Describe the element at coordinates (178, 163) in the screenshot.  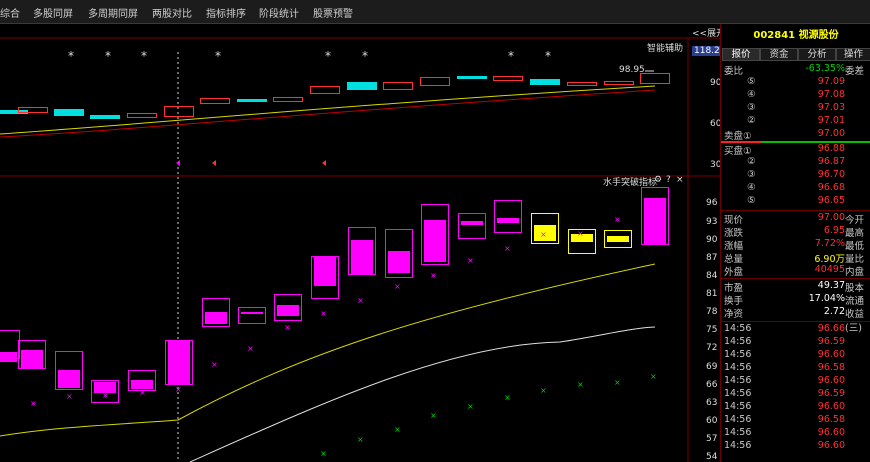
I see `upper-marker` at that location.